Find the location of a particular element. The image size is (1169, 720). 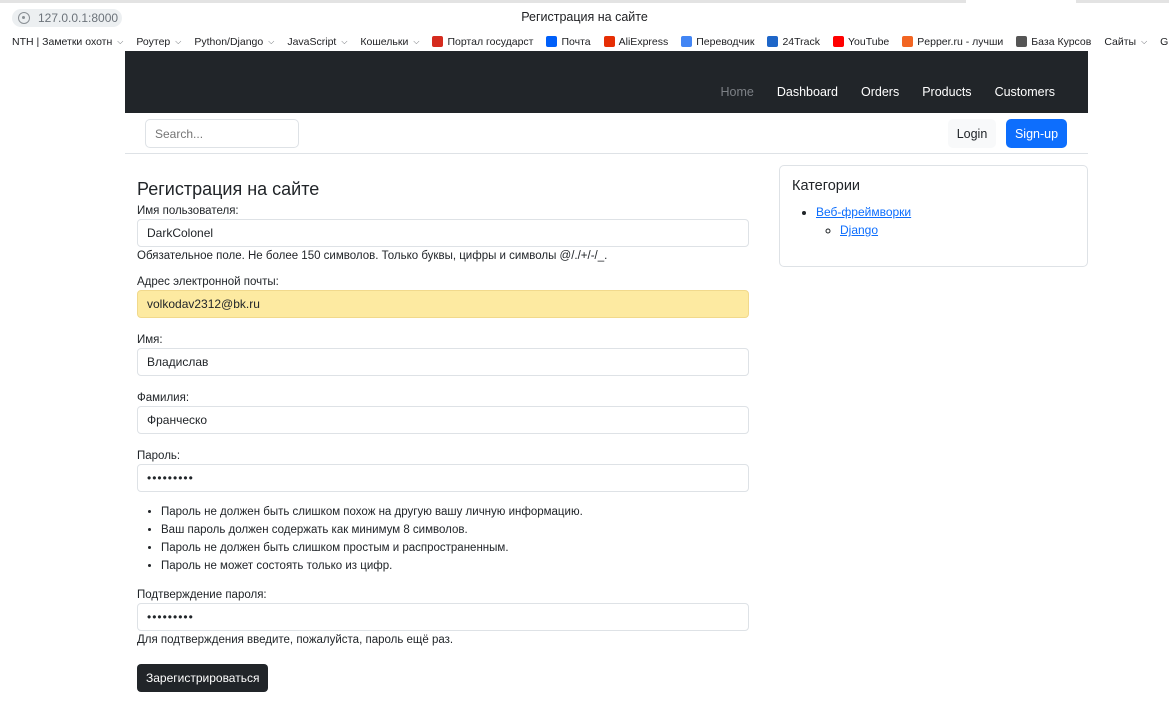

list-item: Django is located at coordinates (957, 230).